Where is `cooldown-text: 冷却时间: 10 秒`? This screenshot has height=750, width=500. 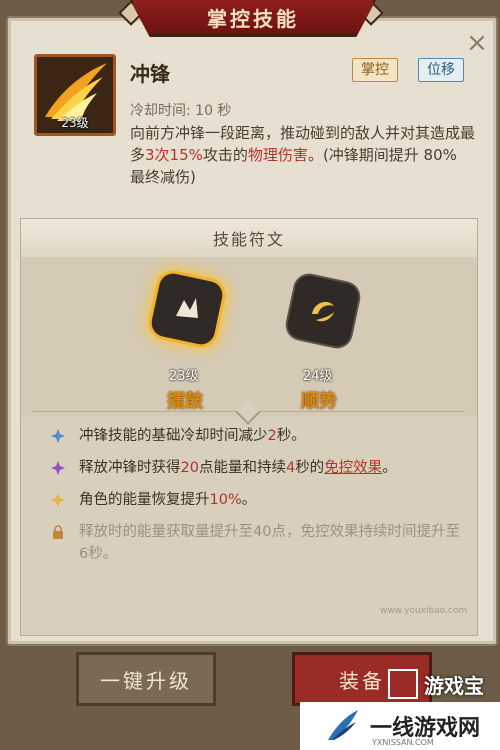 cooldown-text: 冷却时间: 10 秒 is located at coordinates (181, 111).